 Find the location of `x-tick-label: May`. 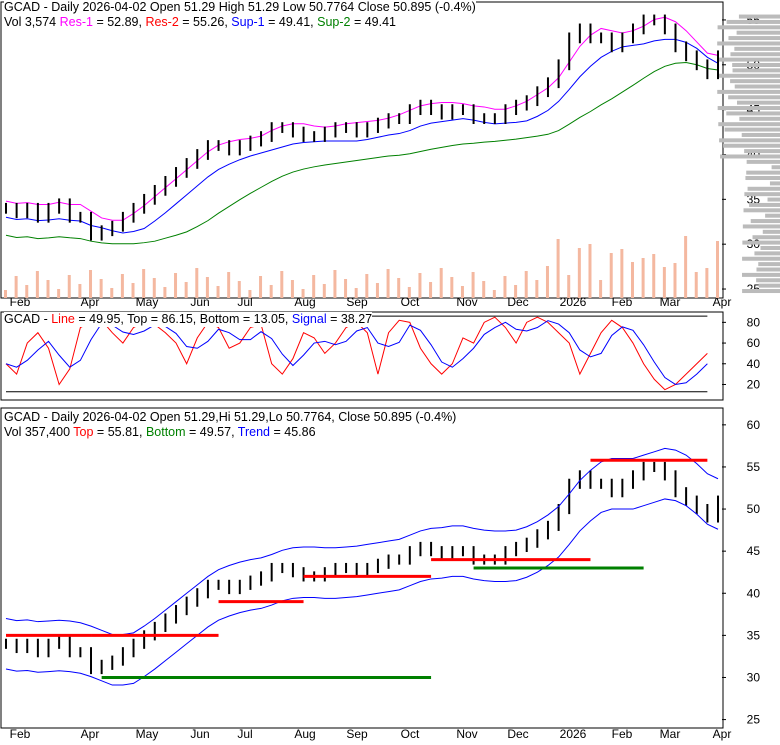

x-tick-label: May is located at coordinates (147, 734).